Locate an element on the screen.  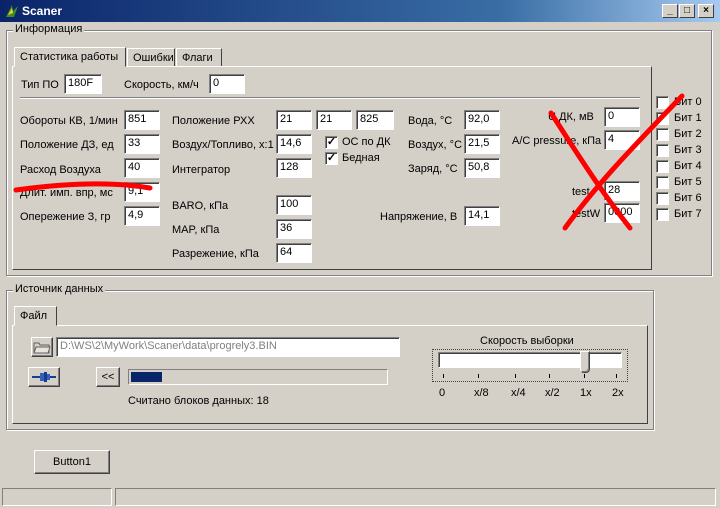
vacuum-field: 64 is located at coordinates (294, 253).